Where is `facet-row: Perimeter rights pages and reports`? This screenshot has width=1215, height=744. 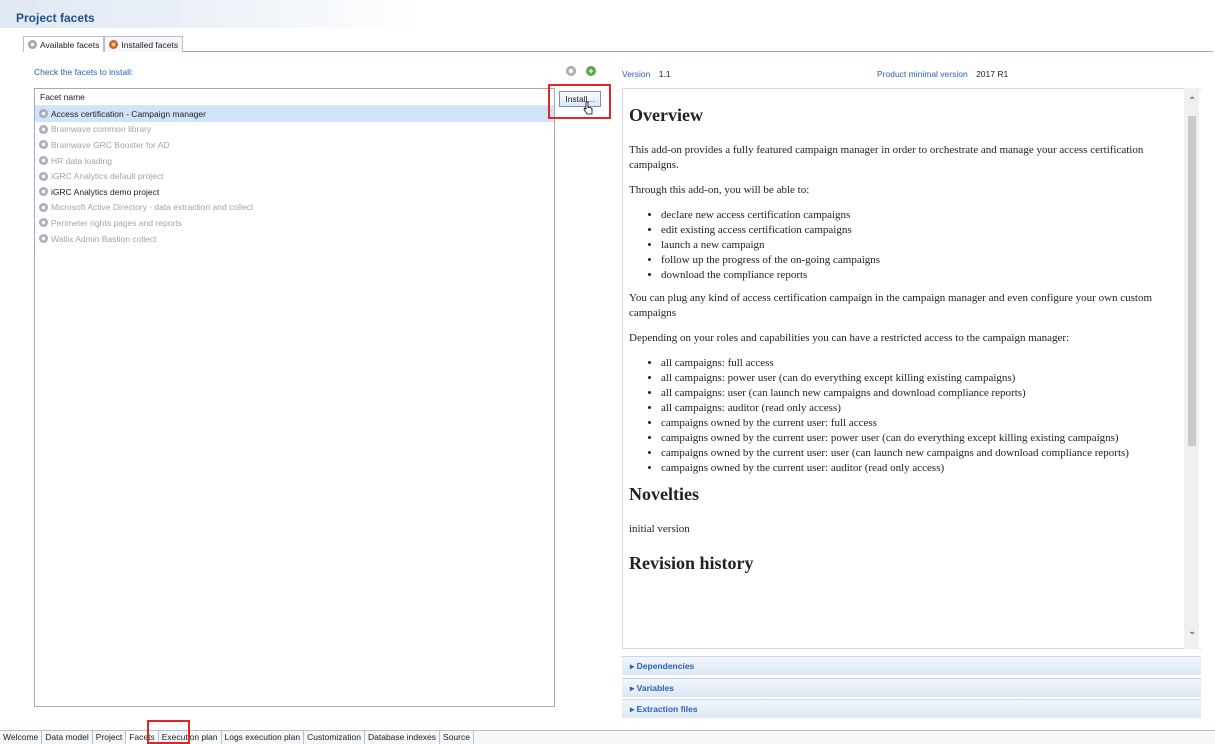
facet-row: Perimeter rights pages and reports is located at coordinates (294, 223).